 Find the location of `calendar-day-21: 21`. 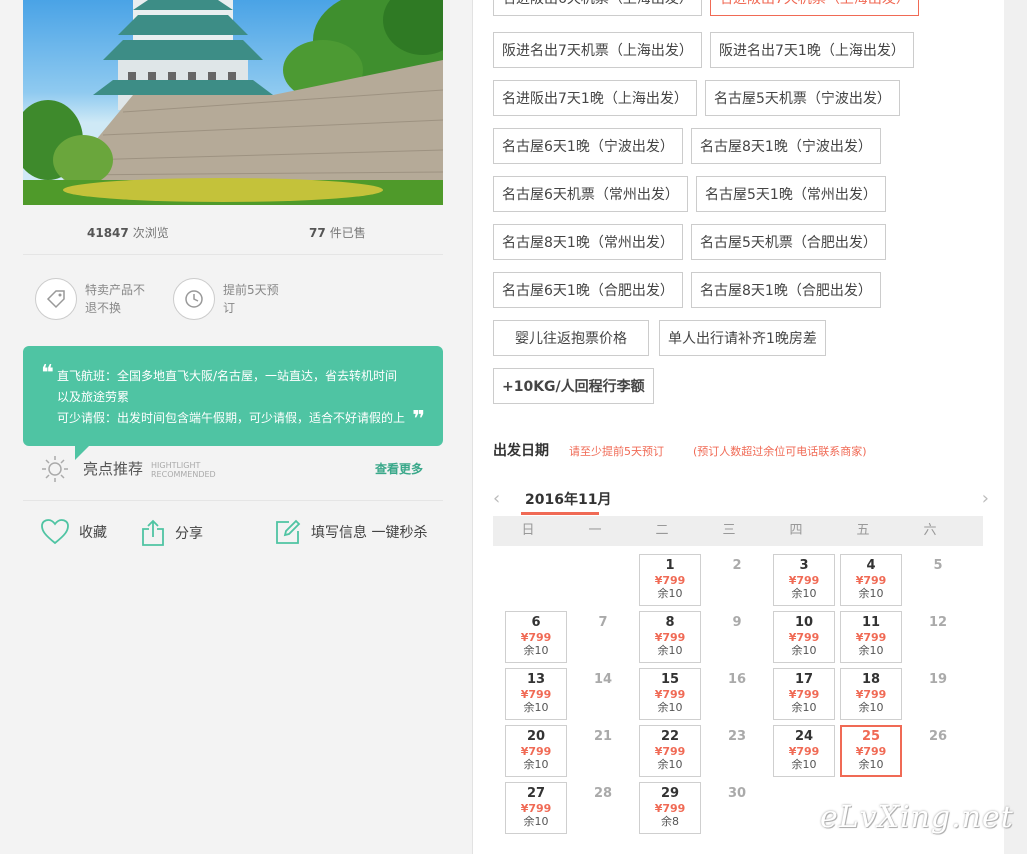

calendar-day-21: 21 is located at coordinates (603, 751).